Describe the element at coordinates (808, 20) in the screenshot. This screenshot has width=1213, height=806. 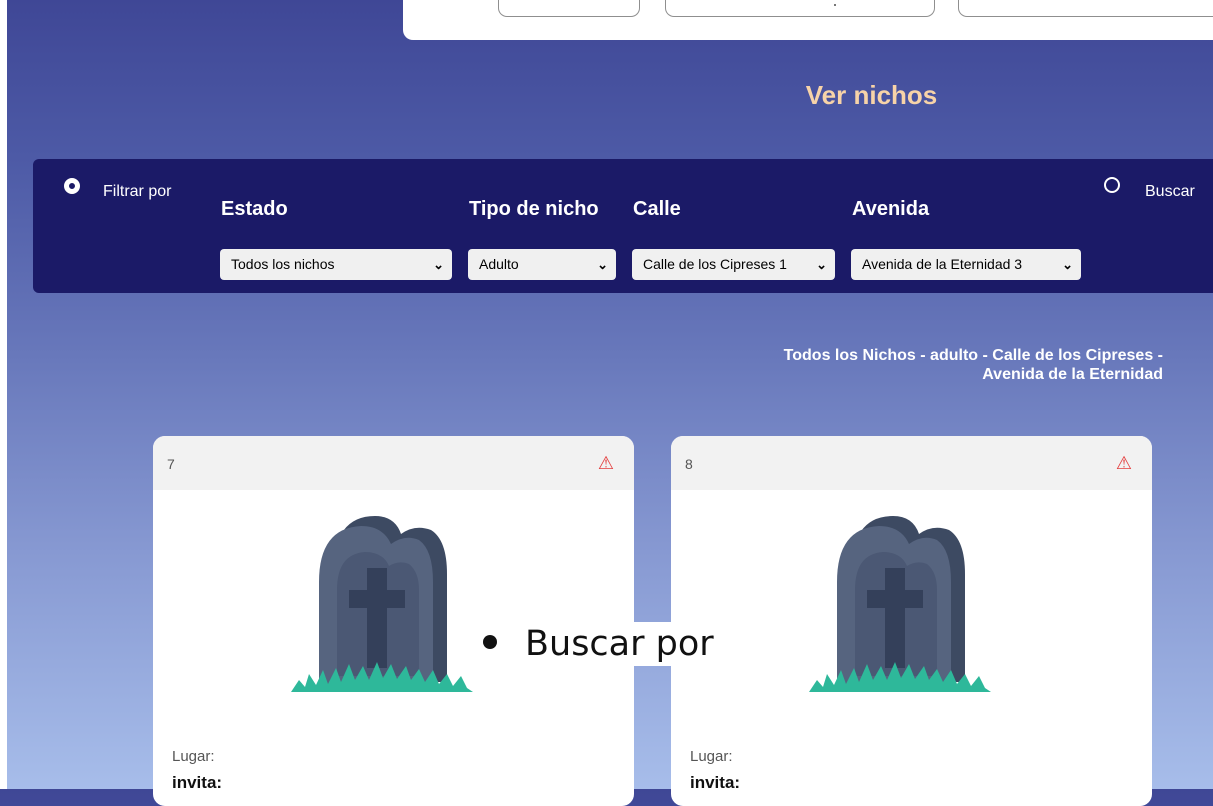
I see `top-navigation-card` at that location.